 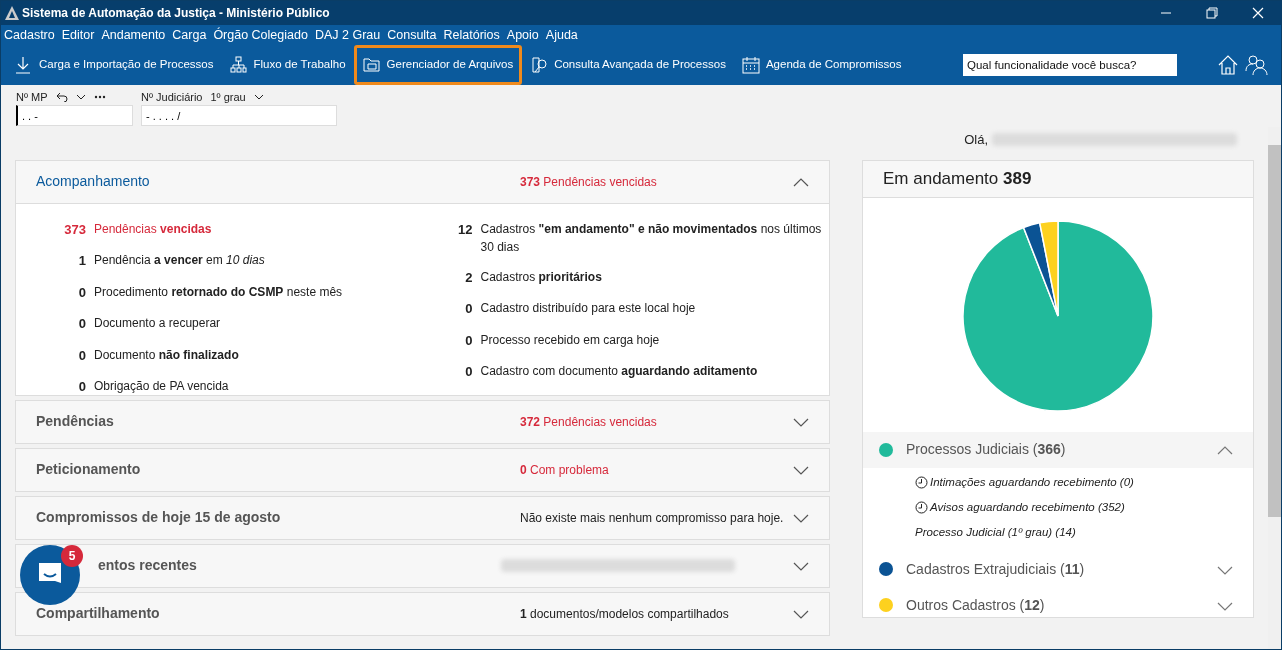 What do you see at coordinates (74, 115) in the screenshot?
I see `input-field: . . -` at bounding box center [74, 115].